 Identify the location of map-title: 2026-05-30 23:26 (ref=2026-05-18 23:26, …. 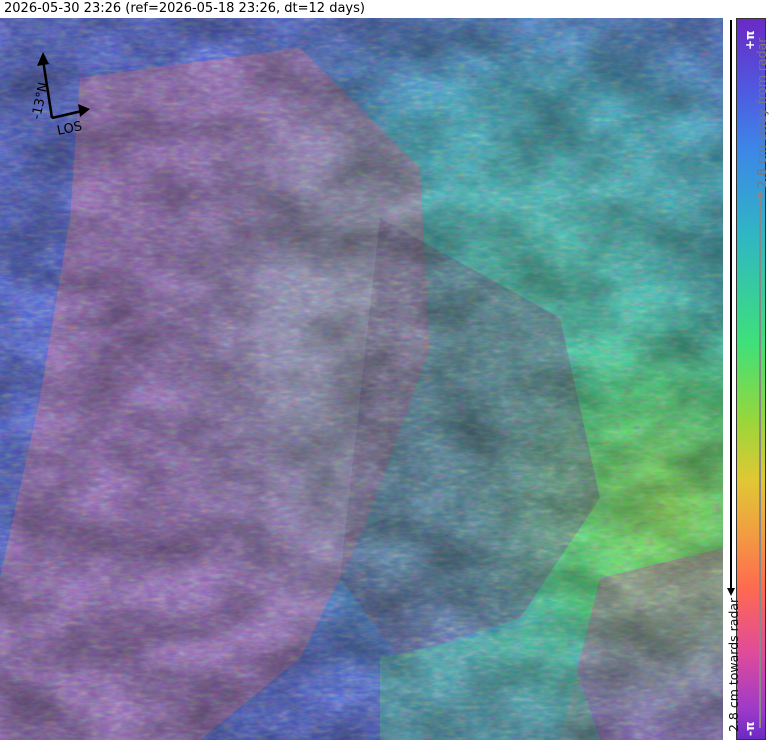
(184, 8).